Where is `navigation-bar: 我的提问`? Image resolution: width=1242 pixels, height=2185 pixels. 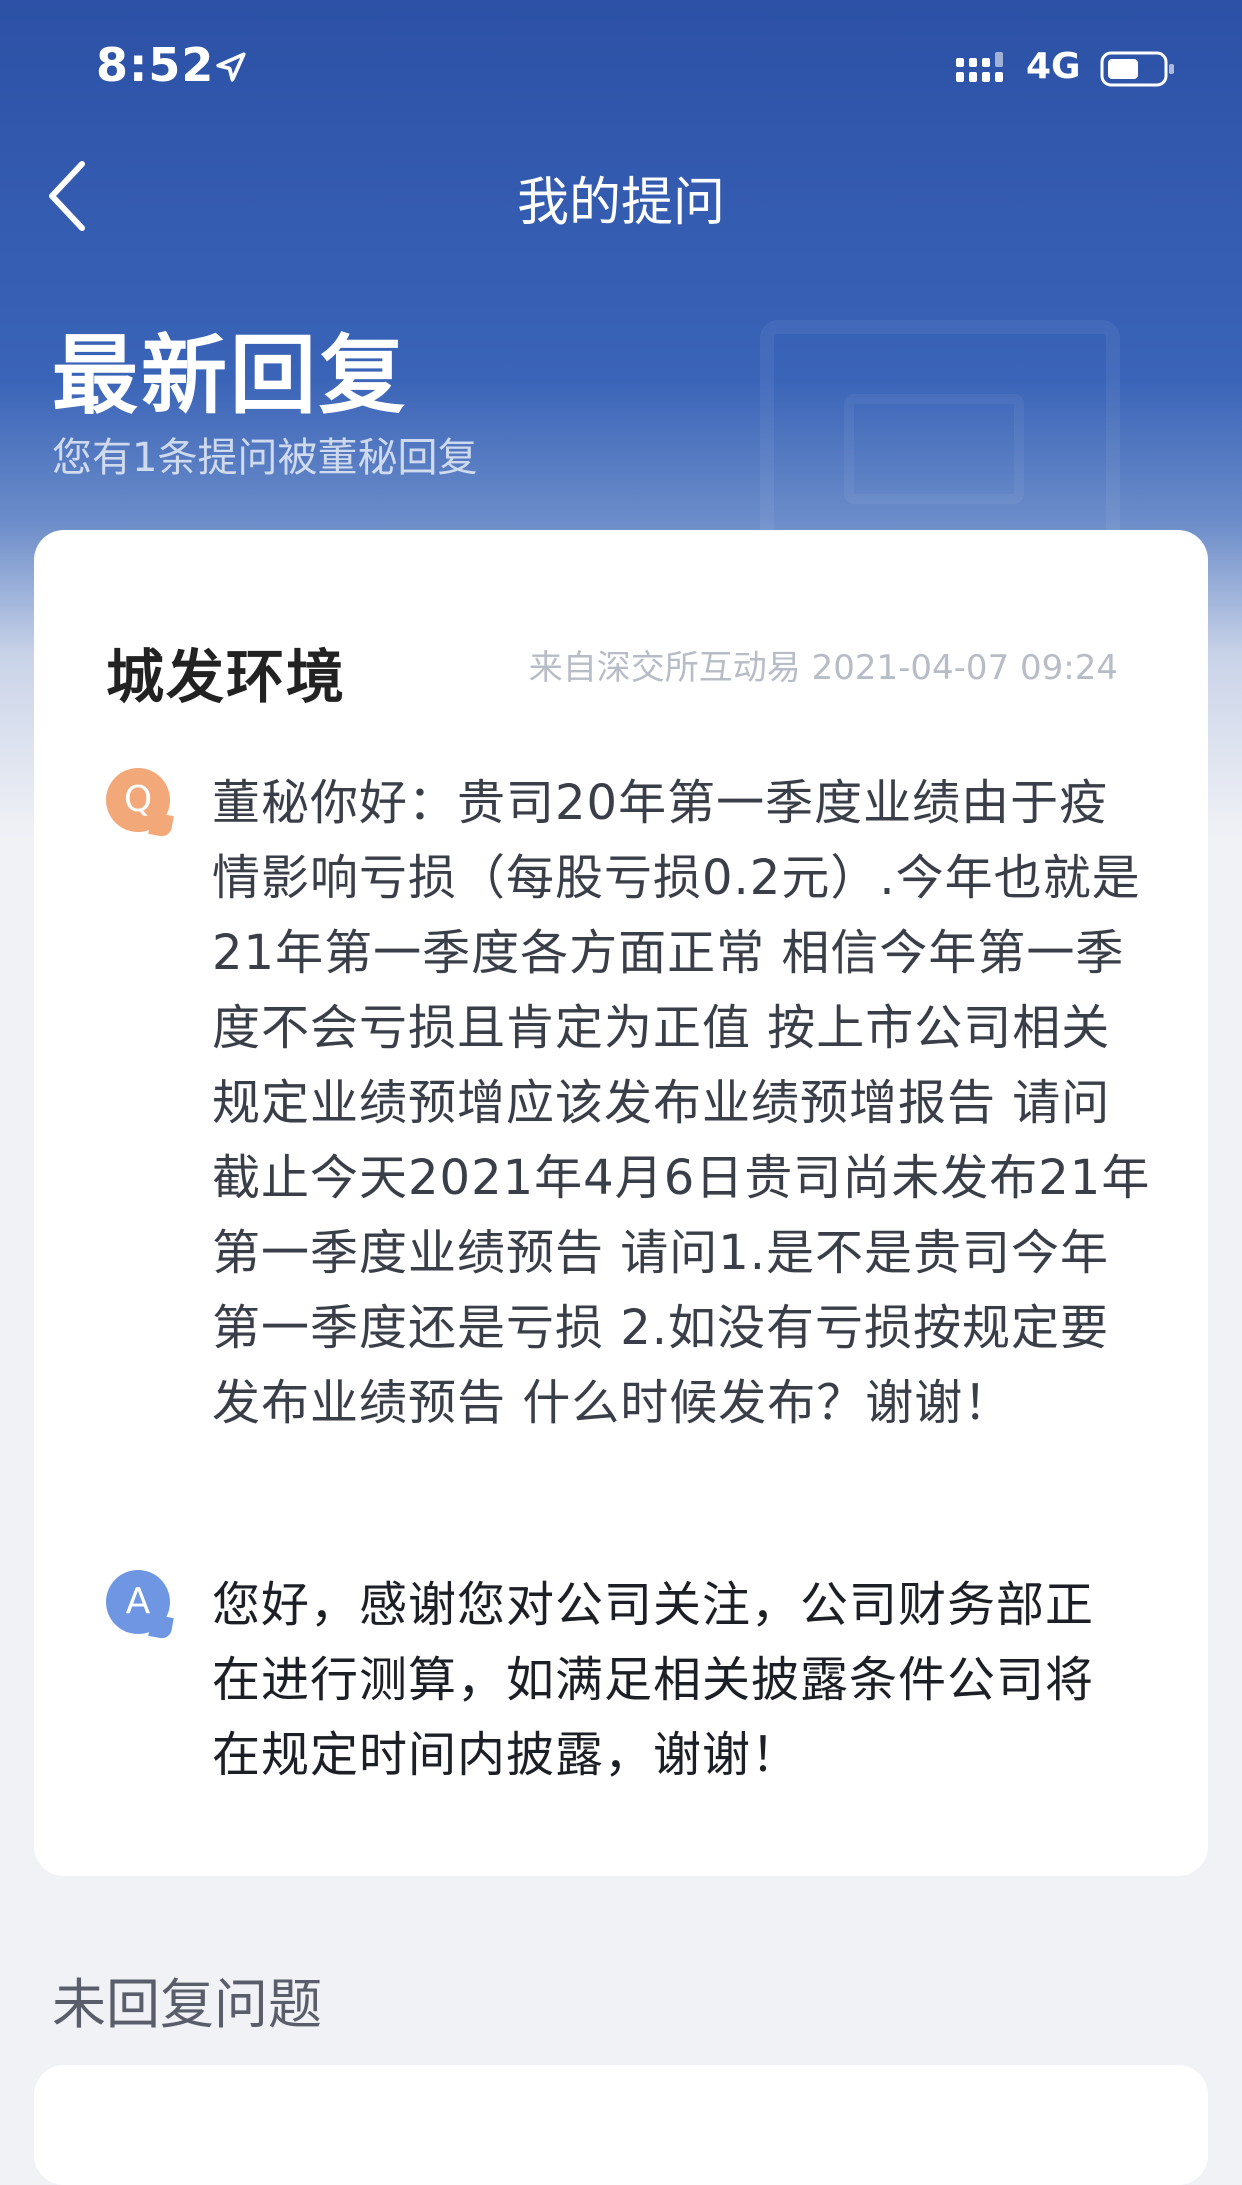 navigation-bar: 我的提问 is located at coordinates (621, 195).